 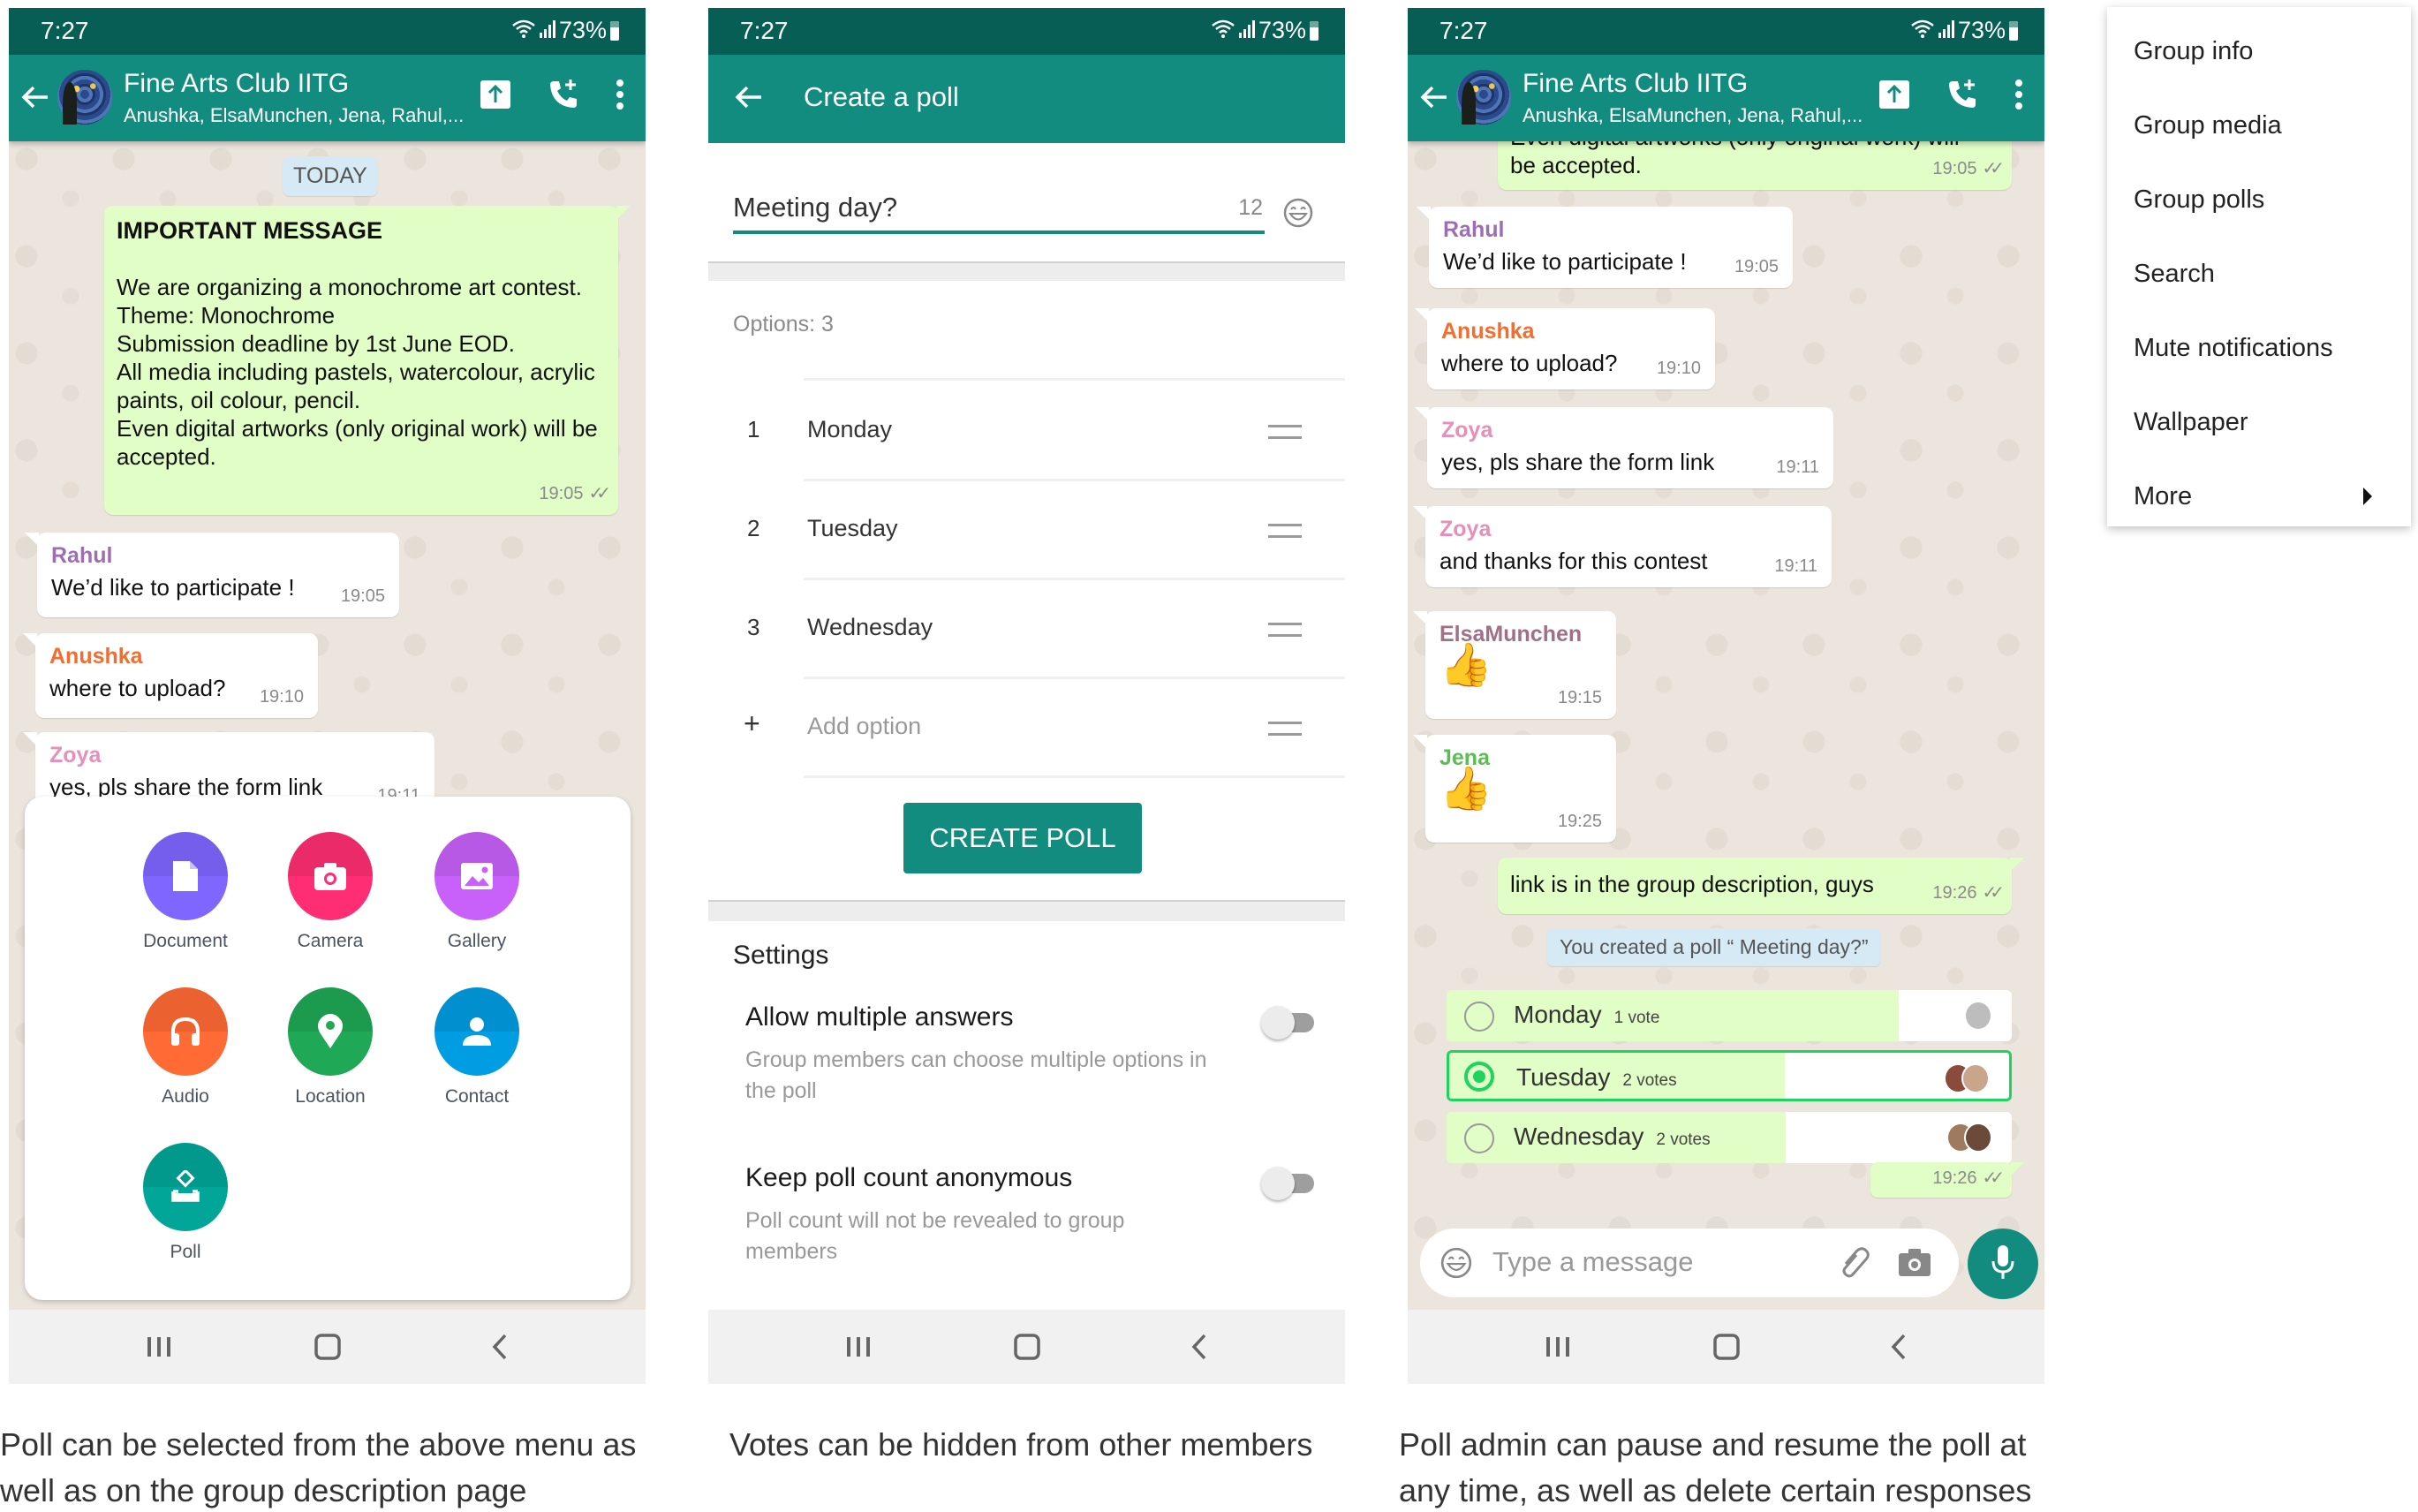 I want to click on poll-option-wednesday: Wednesday 2 votes, so click(x=1729, y=1138).